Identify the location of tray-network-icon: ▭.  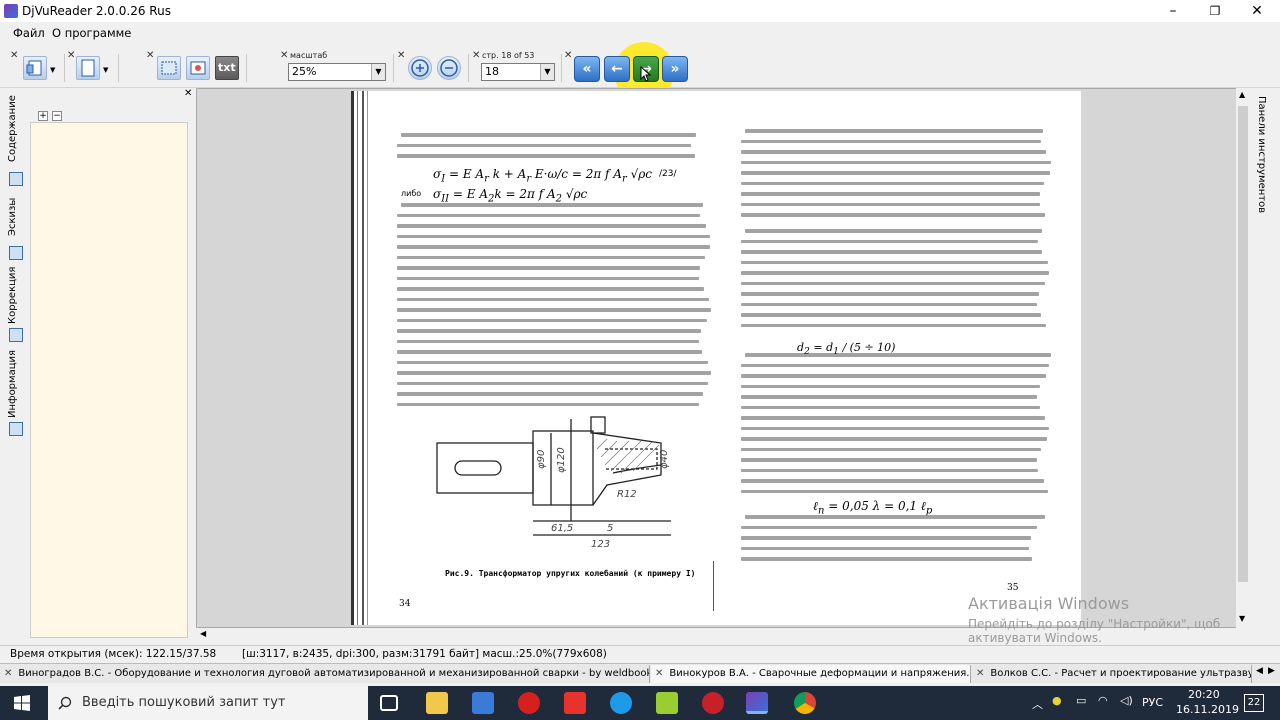
(1081, 700).